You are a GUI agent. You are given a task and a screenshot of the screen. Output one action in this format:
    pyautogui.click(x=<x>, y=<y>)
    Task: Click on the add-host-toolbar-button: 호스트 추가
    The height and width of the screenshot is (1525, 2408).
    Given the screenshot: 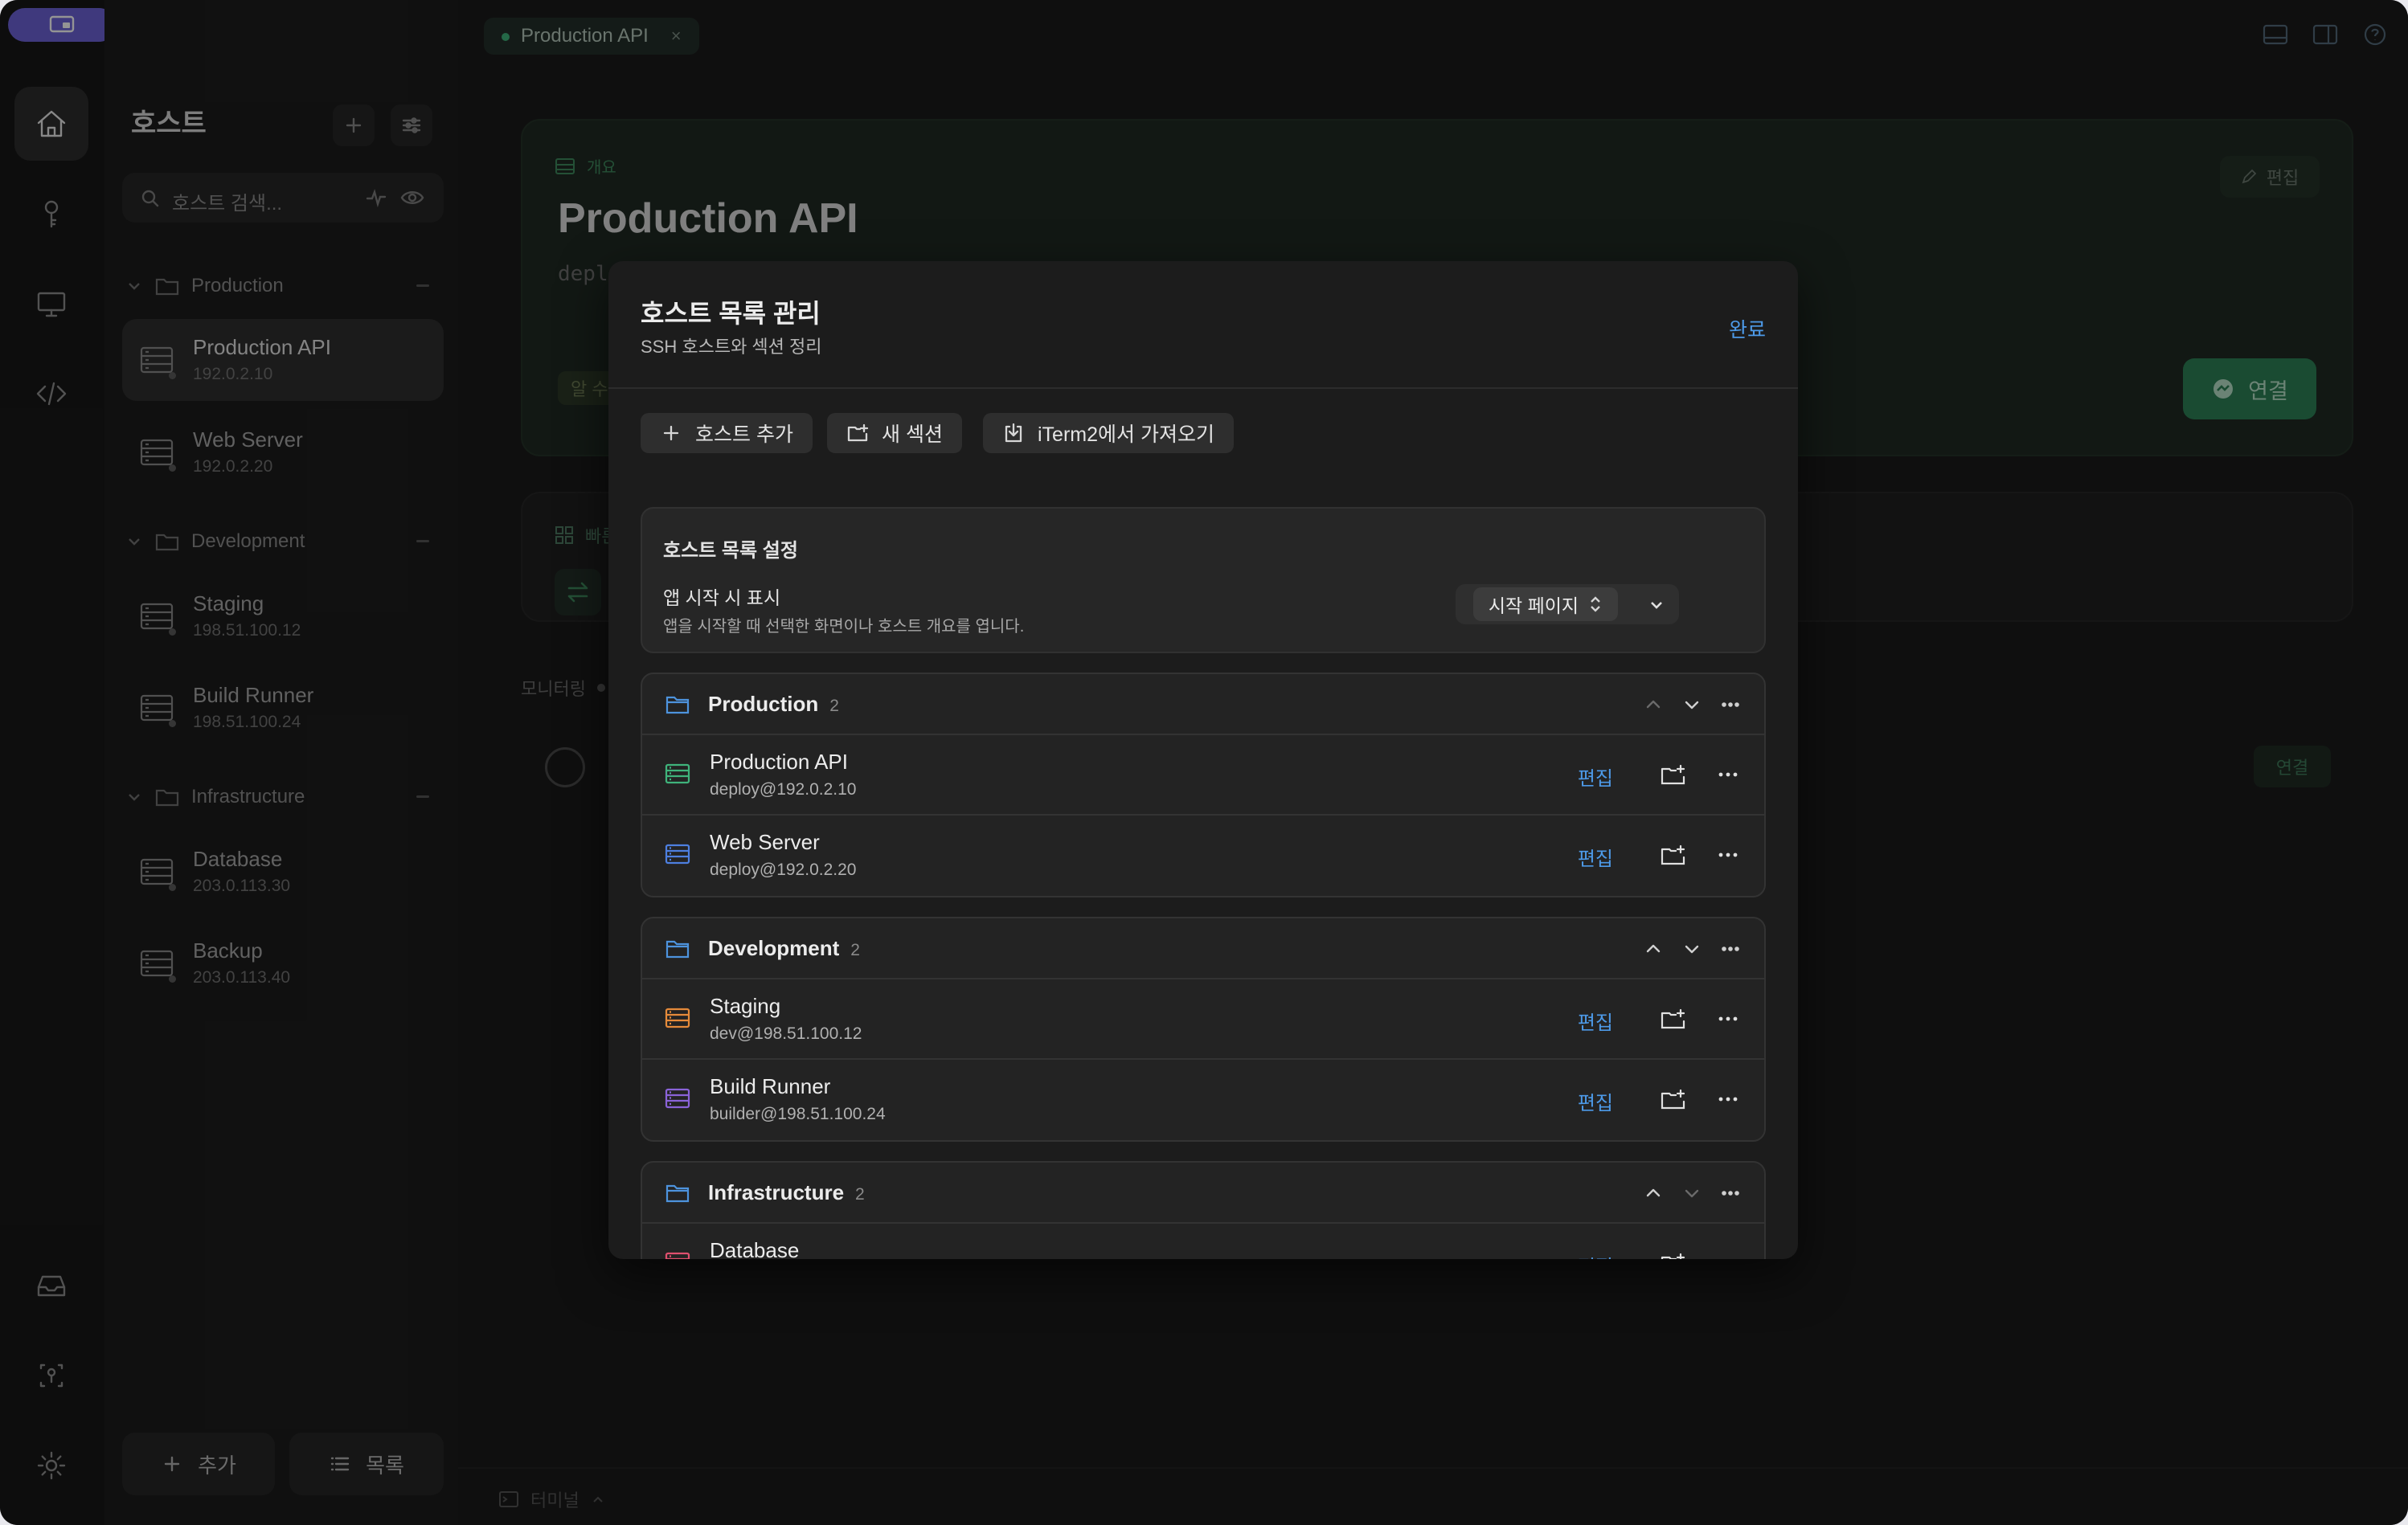 What is the action you would take?
    pyautogui.click(x=727, y=433)
    